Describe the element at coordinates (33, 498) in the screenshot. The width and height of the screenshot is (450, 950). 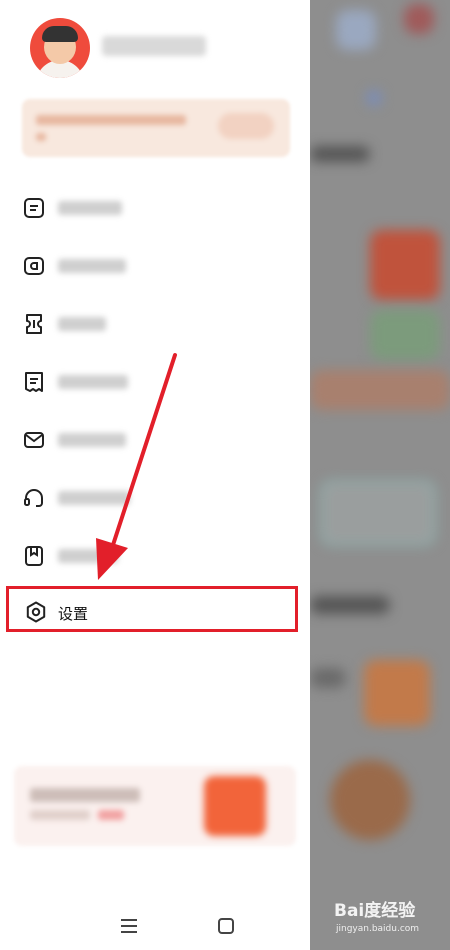
I see `headset-icon` at that location.